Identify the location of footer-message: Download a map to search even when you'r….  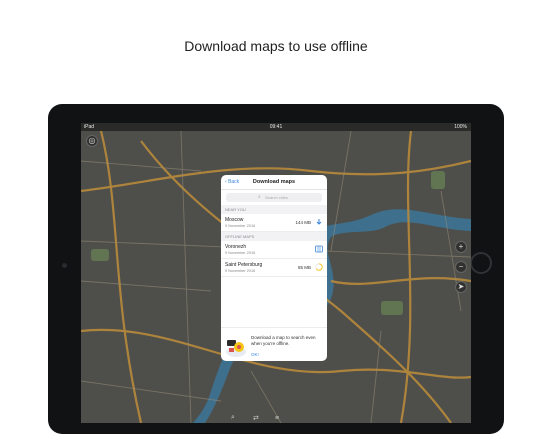
(283, 340).